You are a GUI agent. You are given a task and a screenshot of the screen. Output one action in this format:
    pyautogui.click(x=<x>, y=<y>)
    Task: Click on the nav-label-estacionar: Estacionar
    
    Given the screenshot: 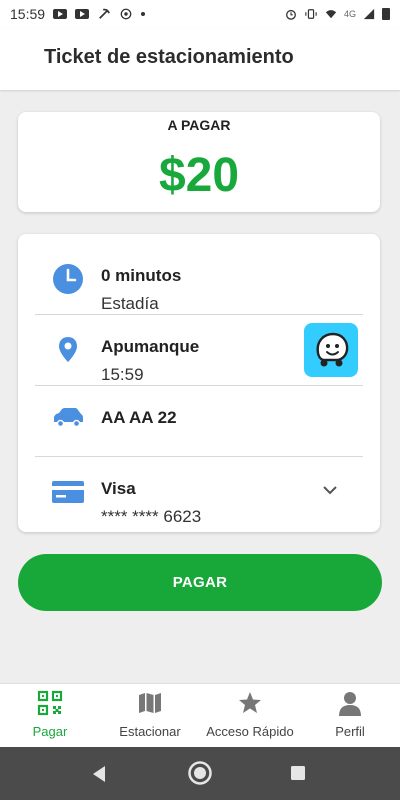 What is the action you would take?
    pyautogui.click(x=150, y=731)
    